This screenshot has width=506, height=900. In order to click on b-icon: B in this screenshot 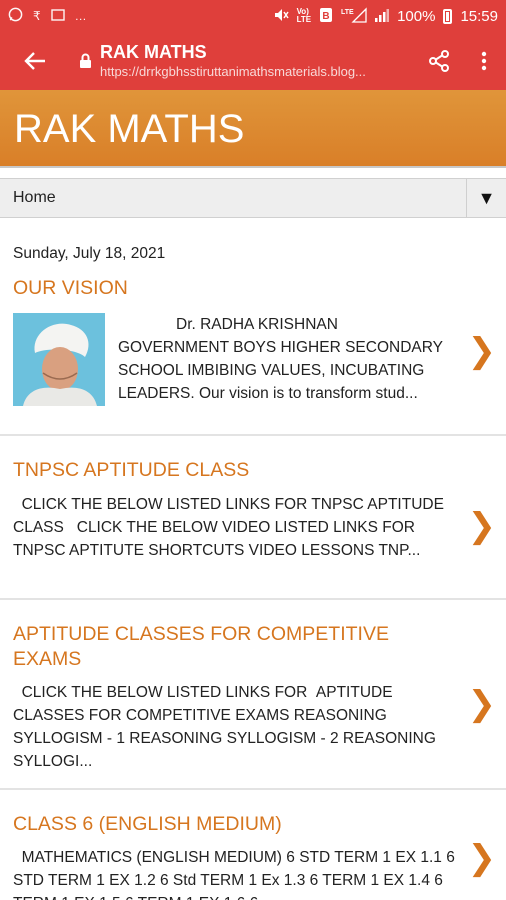, I will do `click(326, 16)`.